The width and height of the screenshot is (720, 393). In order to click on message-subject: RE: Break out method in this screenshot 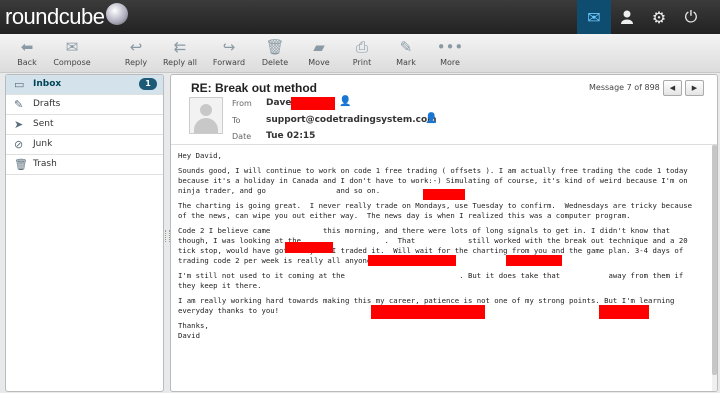, I will do `click(254, 88)`.